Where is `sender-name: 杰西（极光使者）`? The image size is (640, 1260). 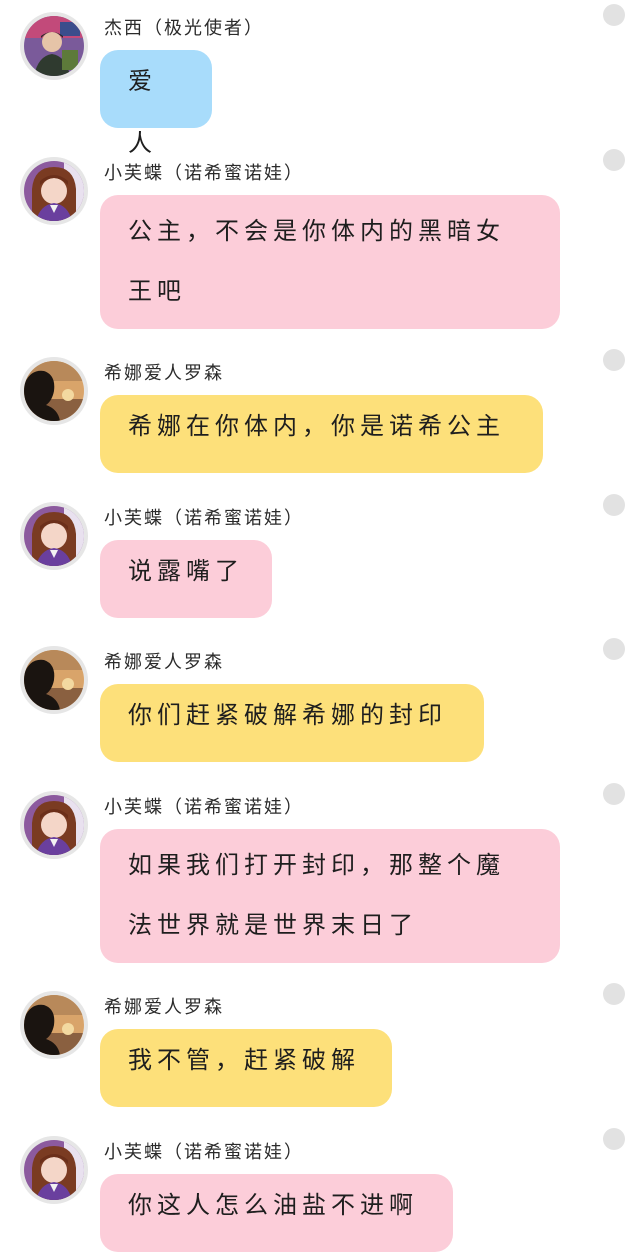
sender-name: 杰西（极光使者） is located at coordinates (184, 28).